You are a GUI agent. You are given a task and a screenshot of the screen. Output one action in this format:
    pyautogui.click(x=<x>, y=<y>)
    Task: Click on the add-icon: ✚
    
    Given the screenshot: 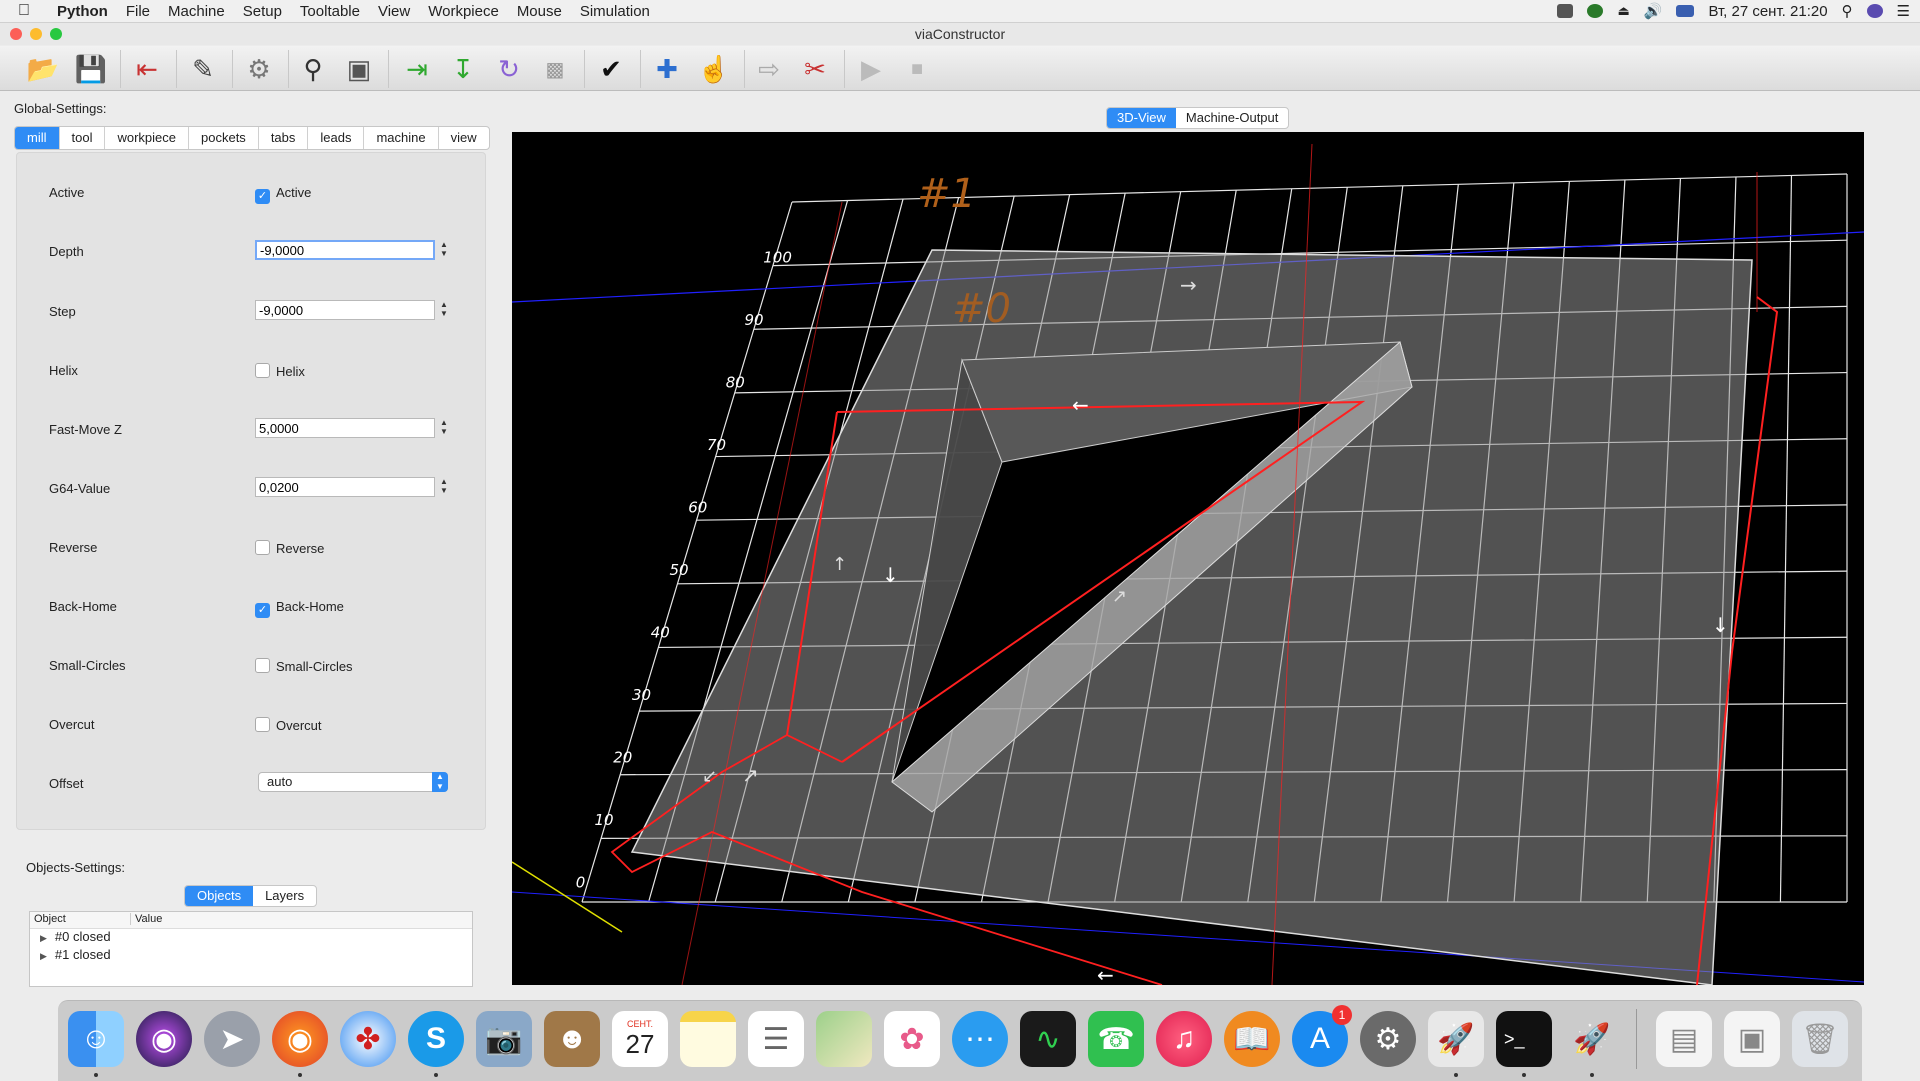 What is the action you would take?
    pyautogui.click(x=667, y=69)
    